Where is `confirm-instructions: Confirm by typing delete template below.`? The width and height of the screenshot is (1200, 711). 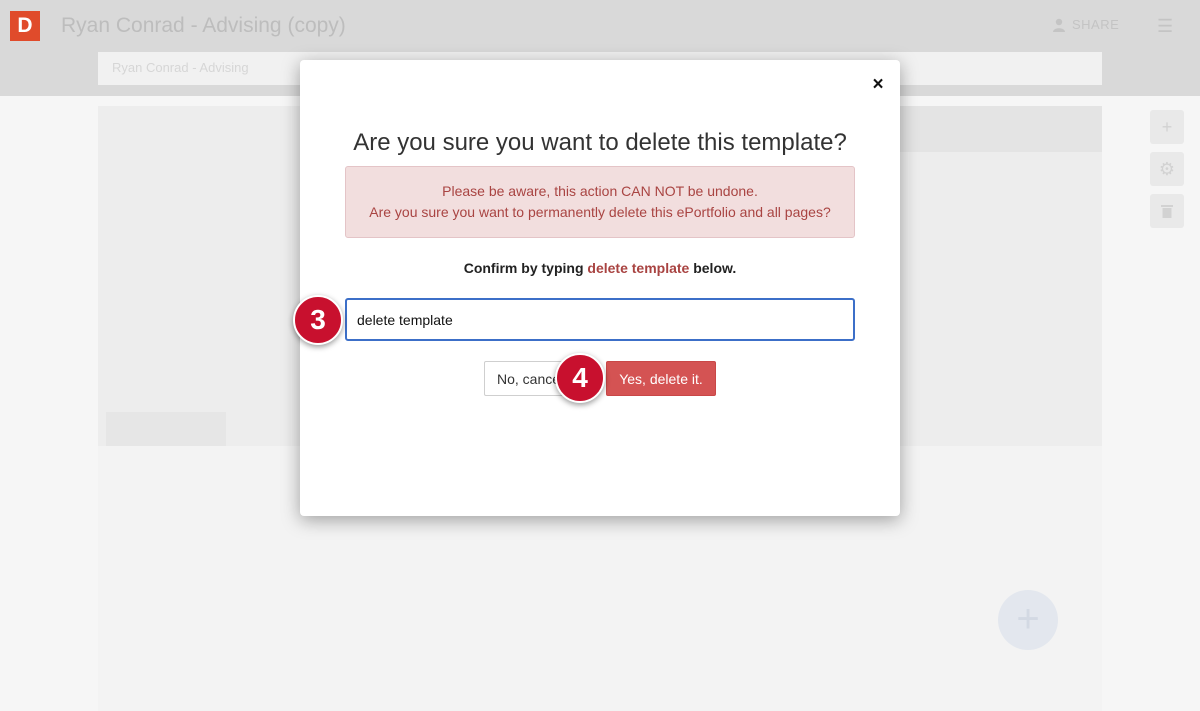
confirm-instructions: Confirm by typing delete template below. is located at coordinates (600, 268).